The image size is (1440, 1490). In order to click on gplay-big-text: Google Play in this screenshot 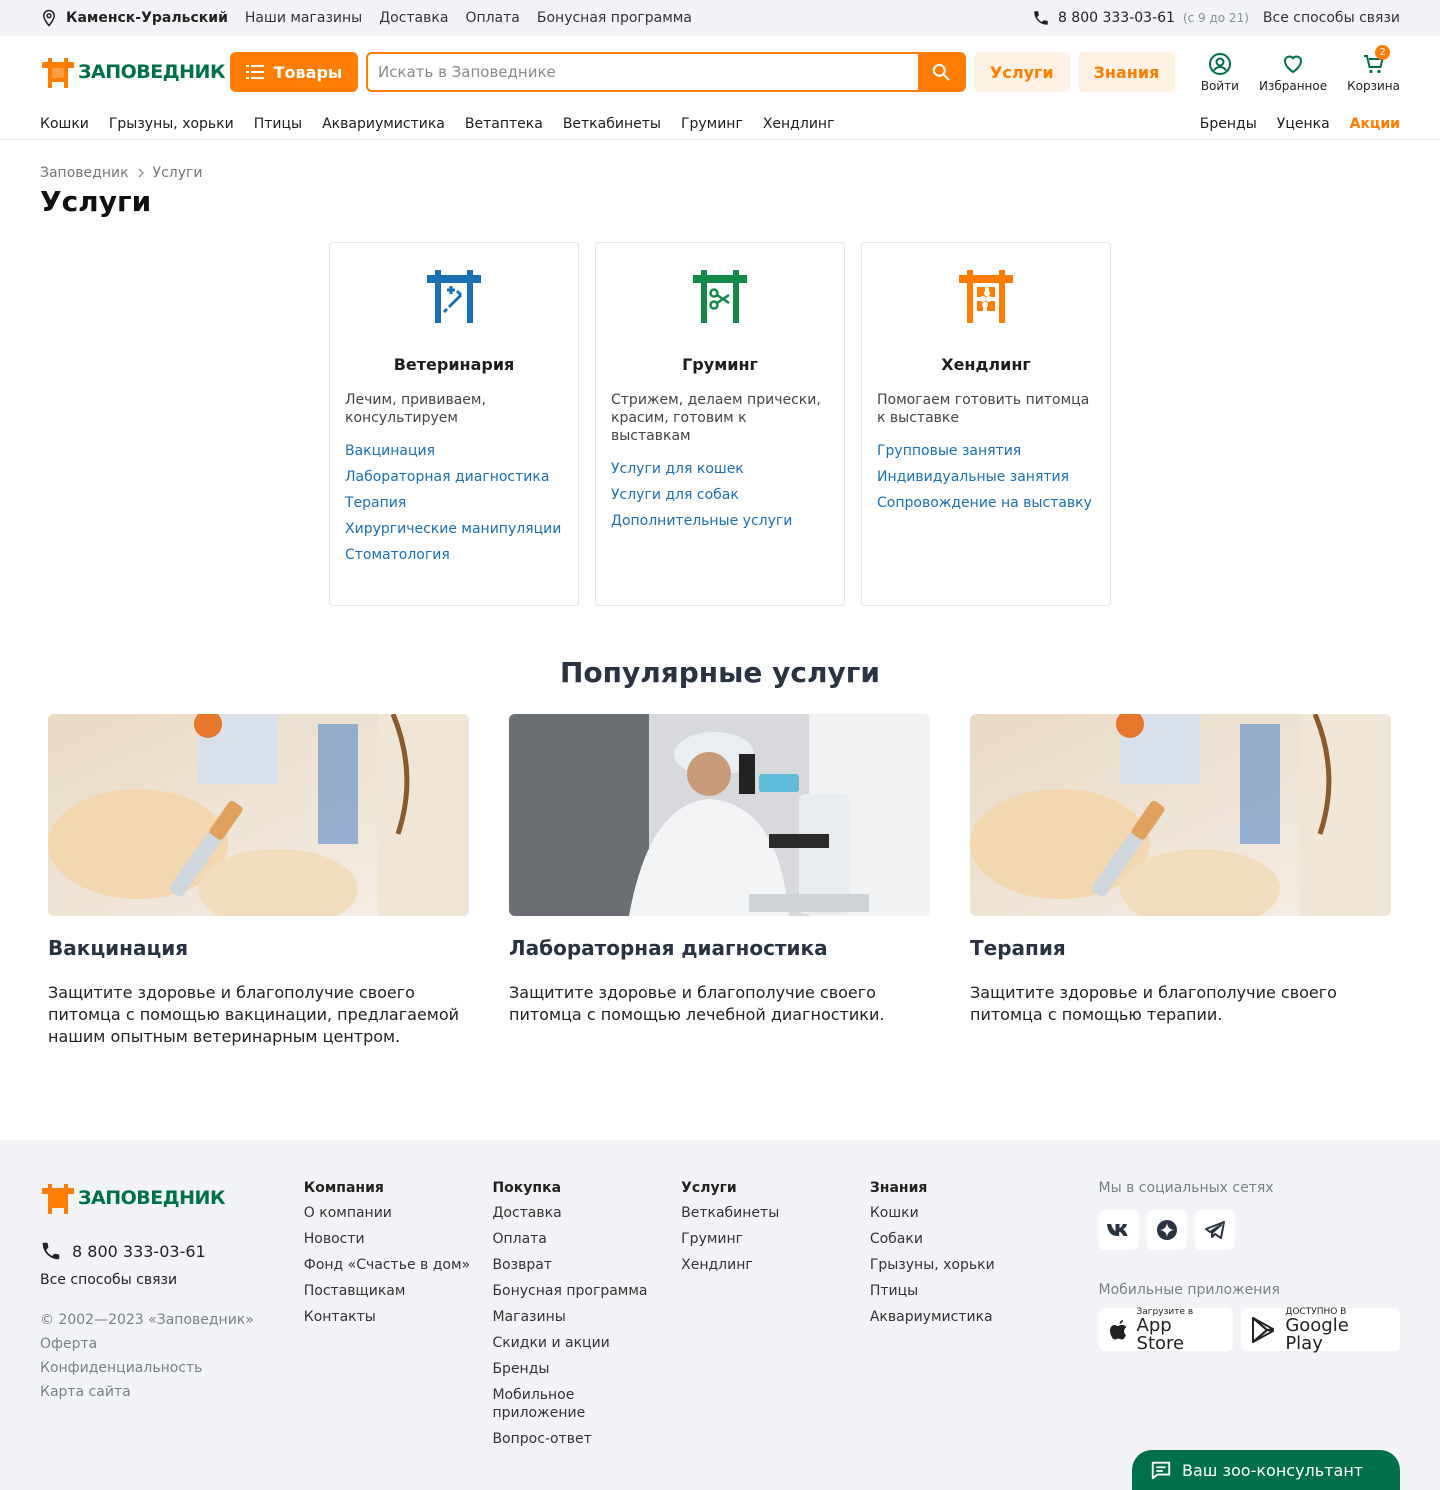, I will do `click(1317, 1334)`.